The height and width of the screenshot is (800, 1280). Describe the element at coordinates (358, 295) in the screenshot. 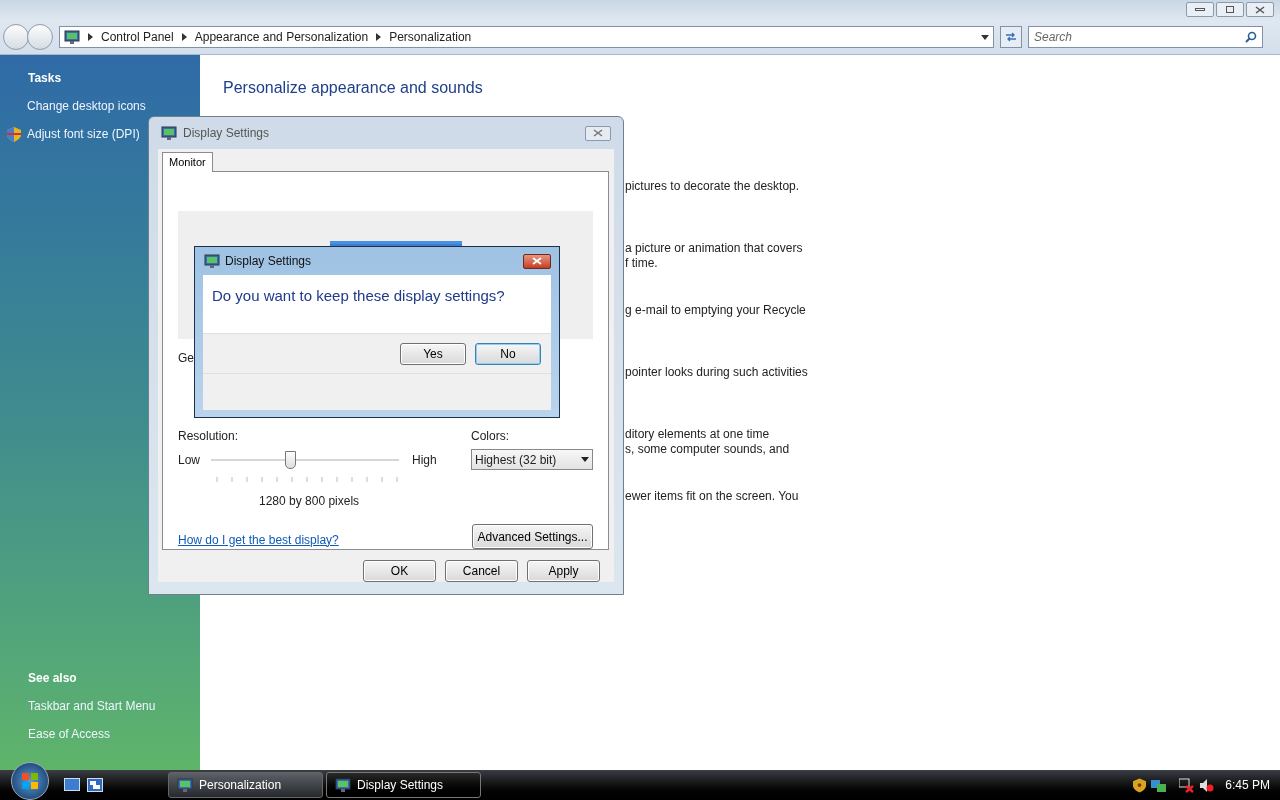

I see `dialog-question: Do you want to keep these display settings?` at that location.